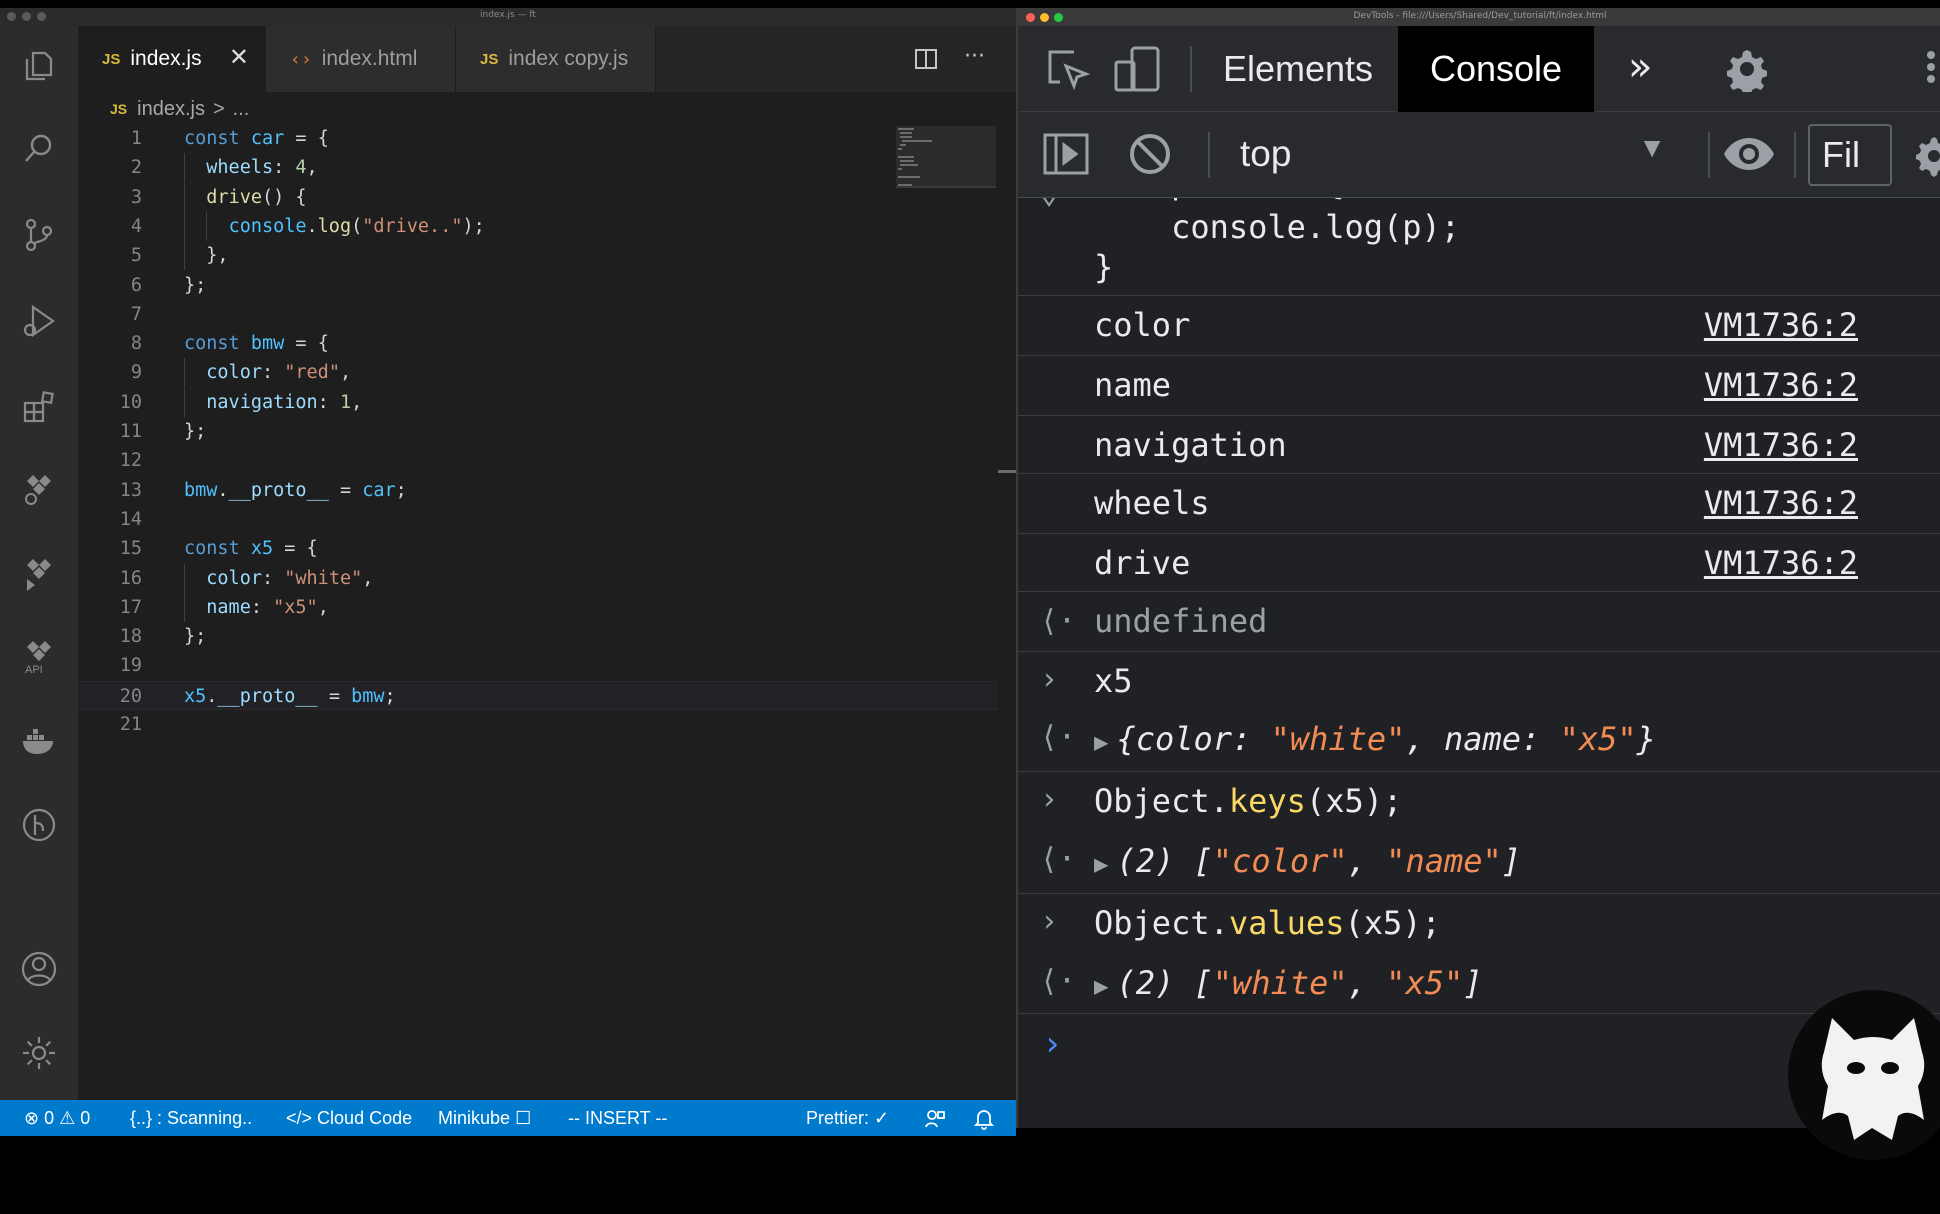  Describe the element at coordinates (538, 197) in the screenshot. I see `code-line: 3 drive() {` at that location.